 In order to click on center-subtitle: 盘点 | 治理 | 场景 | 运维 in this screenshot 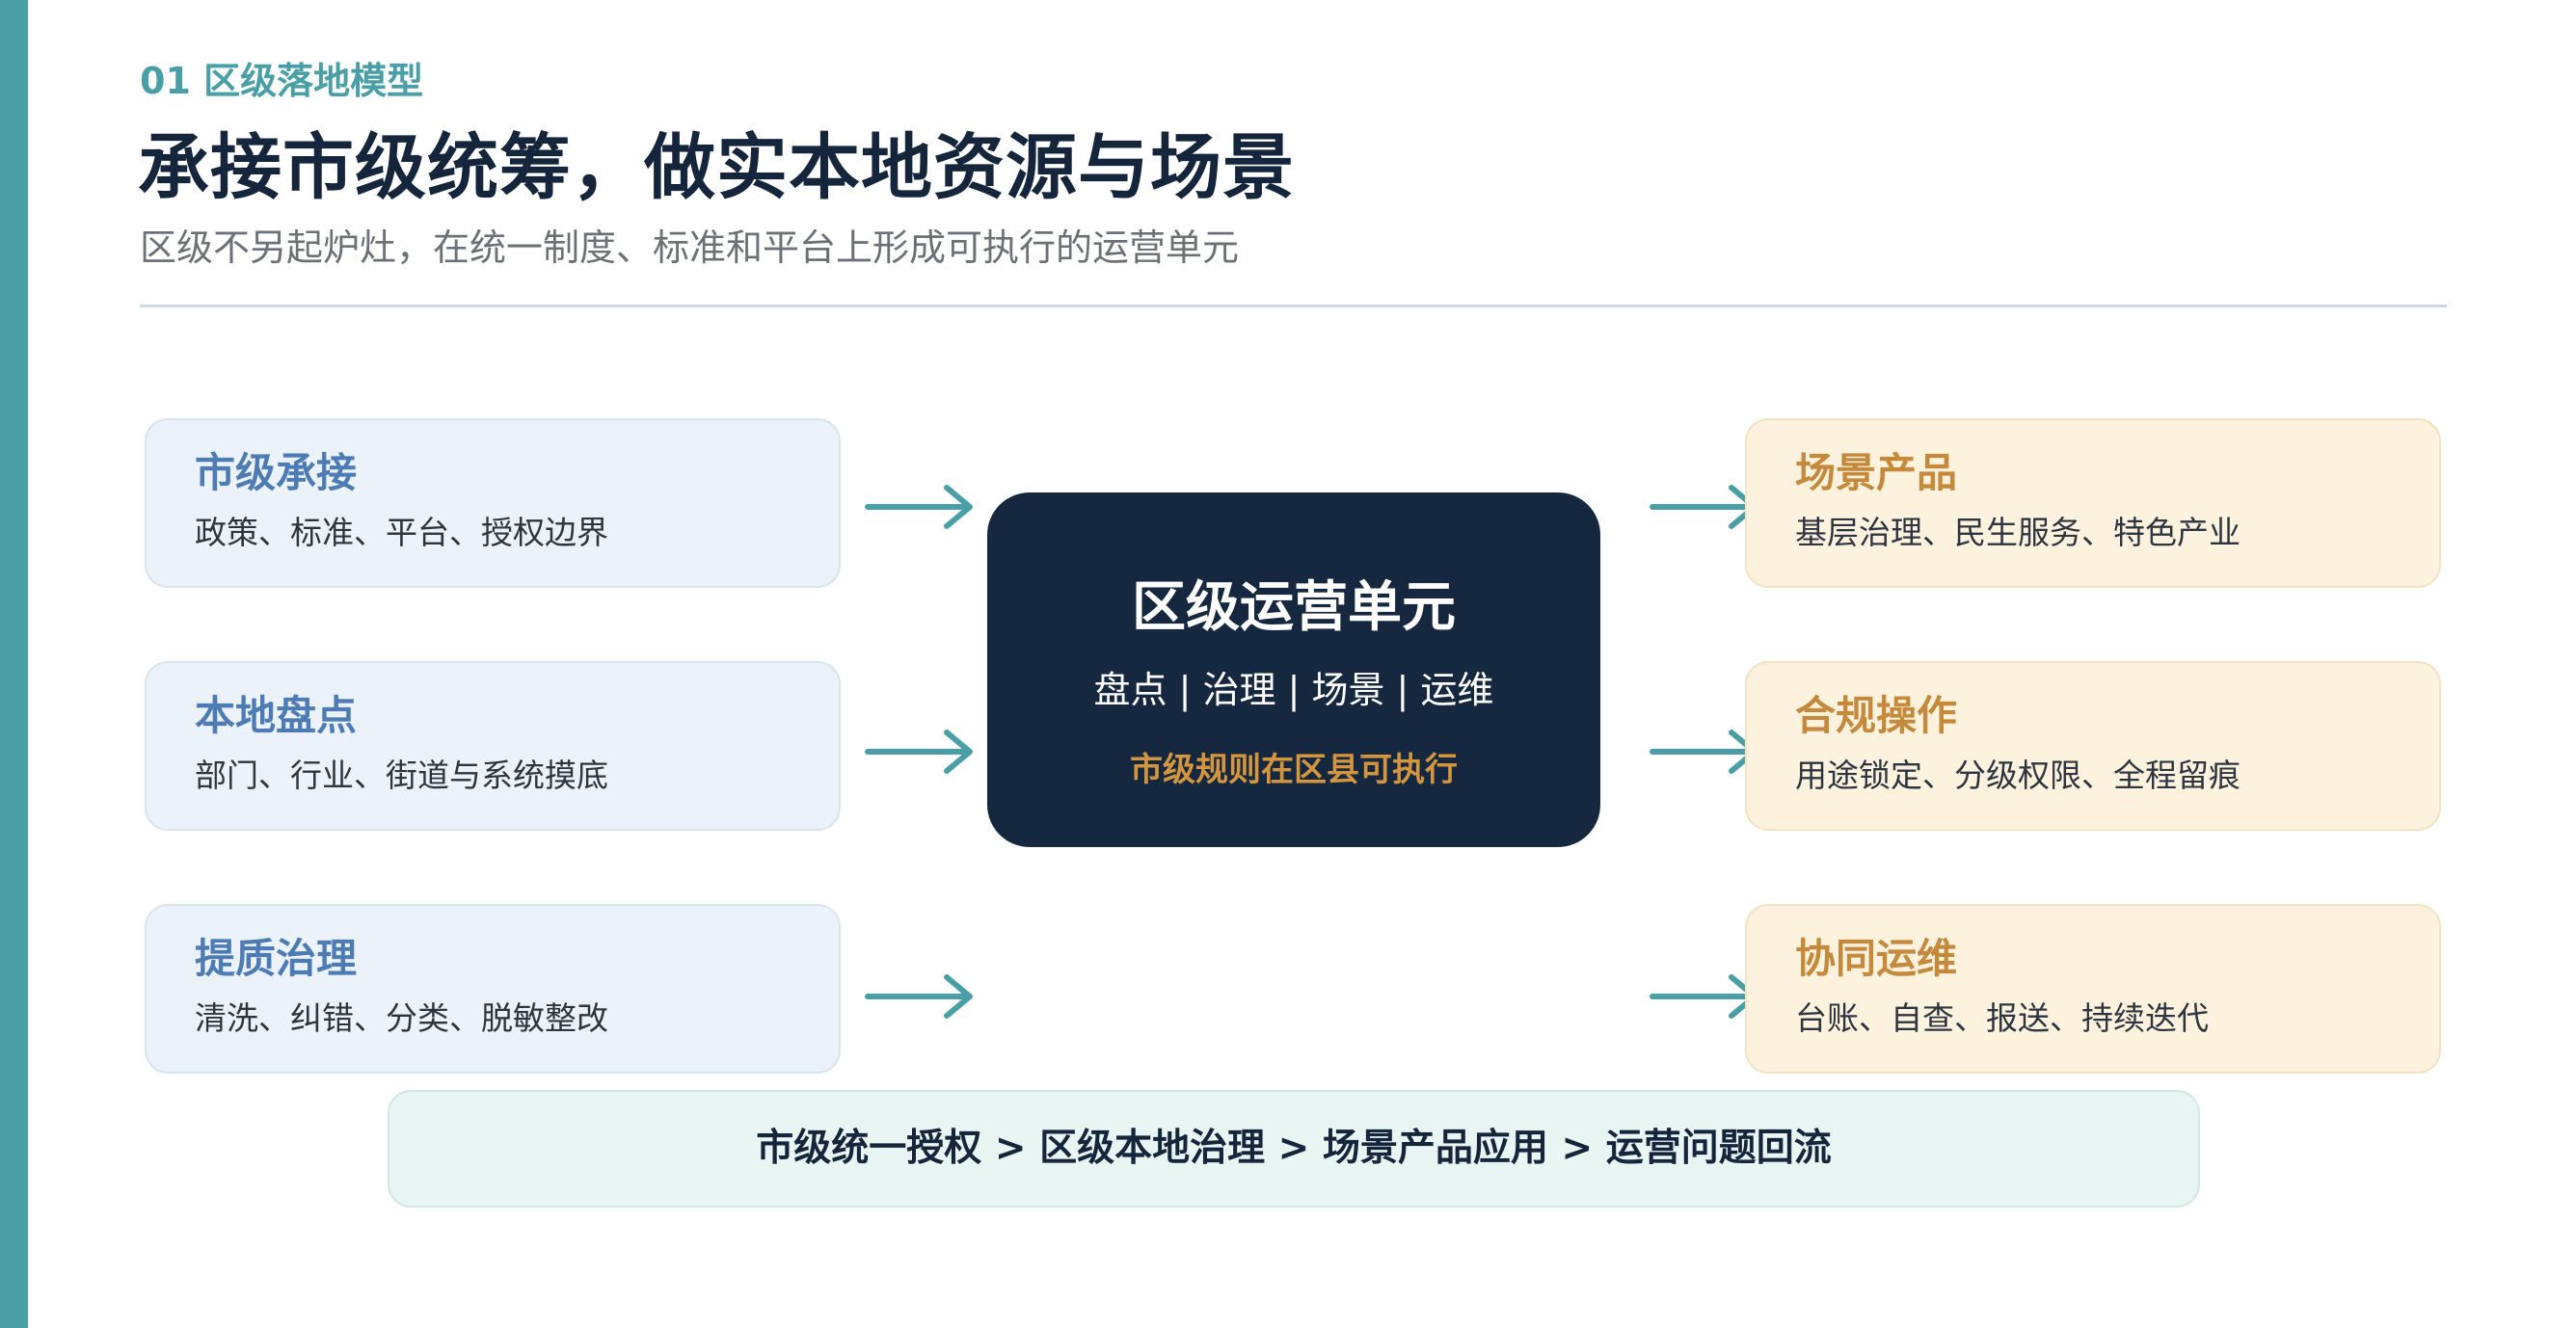, I will do `click(1293, 690)`.